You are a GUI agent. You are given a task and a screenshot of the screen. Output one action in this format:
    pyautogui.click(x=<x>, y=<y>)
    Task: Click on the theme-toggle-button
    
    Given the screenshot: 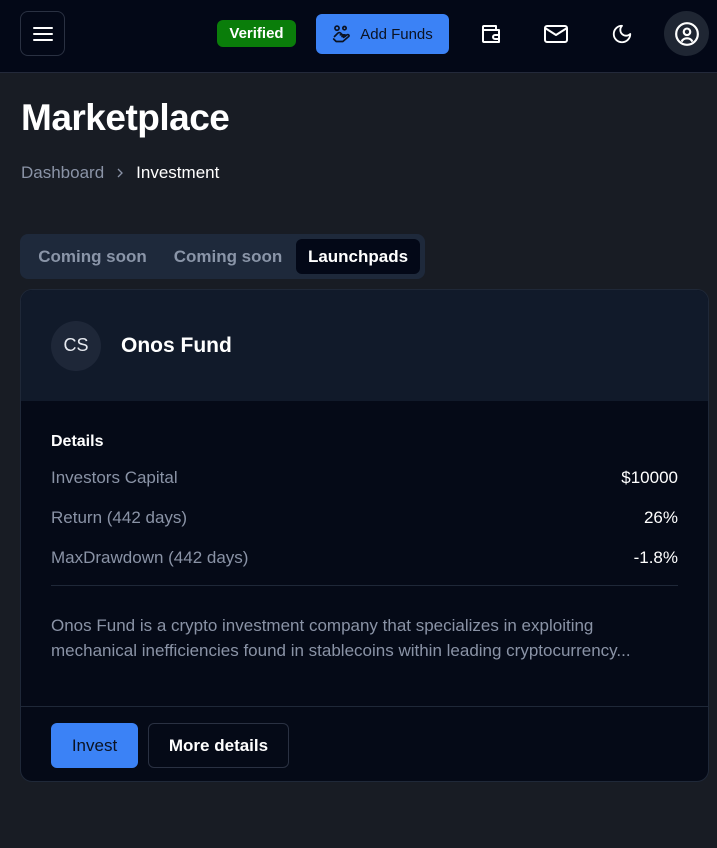 What is the action you would take?
    pyautogui.click(x=622, y=34)
    